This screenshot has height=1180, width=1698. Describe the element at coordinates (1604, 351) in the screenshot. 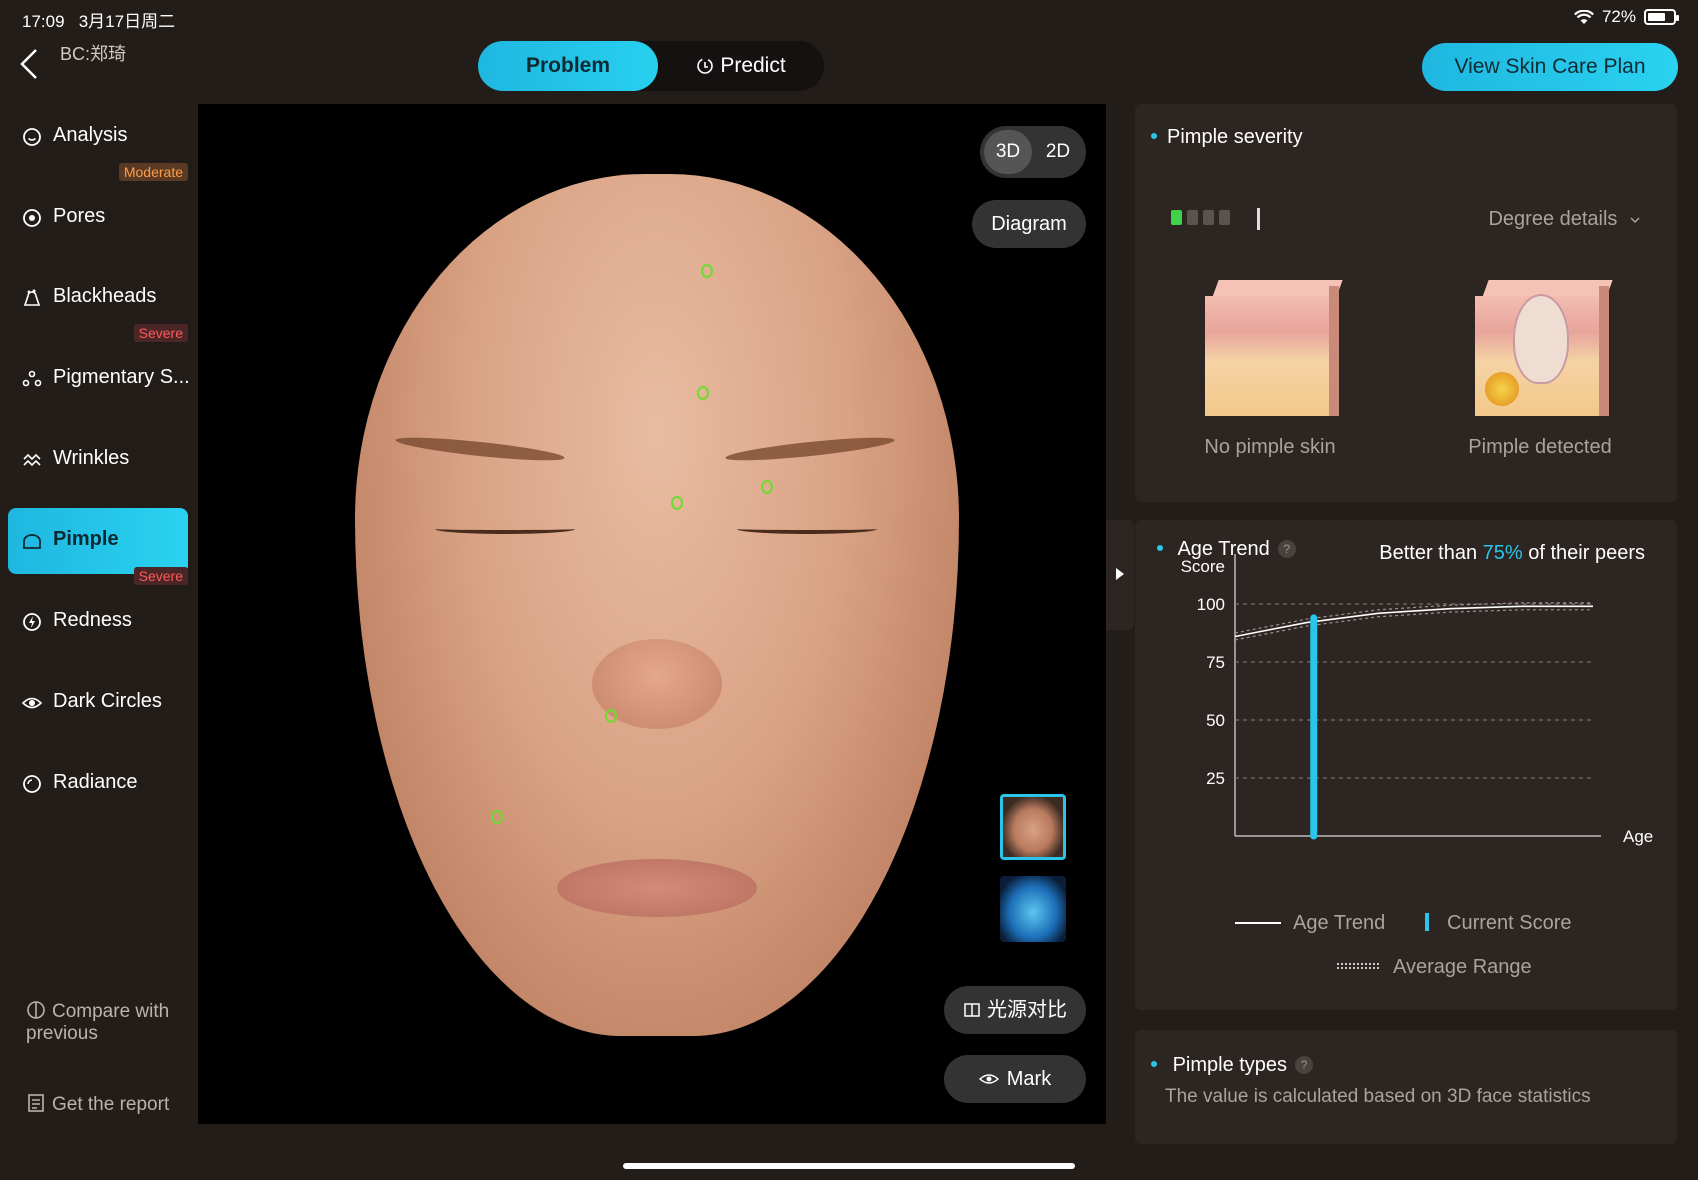

I see `cube-side` at that location.